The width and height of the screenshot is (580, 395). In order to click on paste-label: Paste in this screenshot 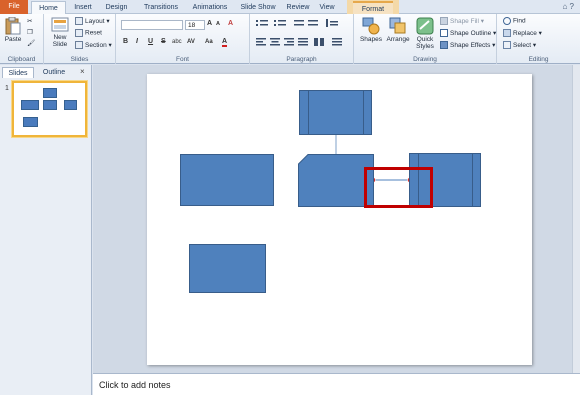, I will do `click(13, 39)`.